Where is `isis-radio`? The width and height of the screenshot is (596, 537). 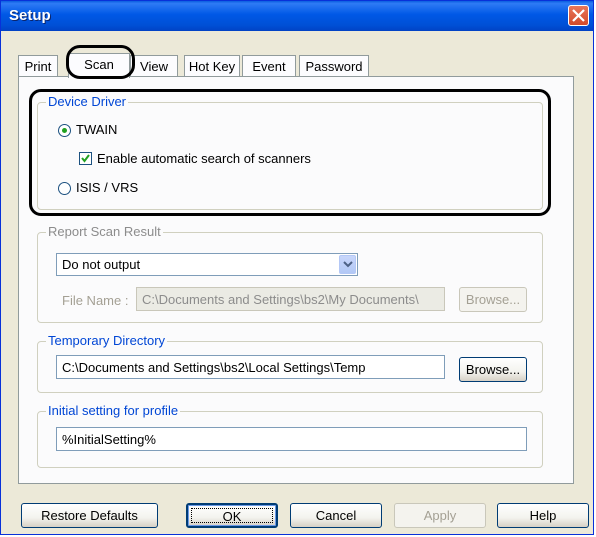
isis-radio is located at coordinates (64, 188).